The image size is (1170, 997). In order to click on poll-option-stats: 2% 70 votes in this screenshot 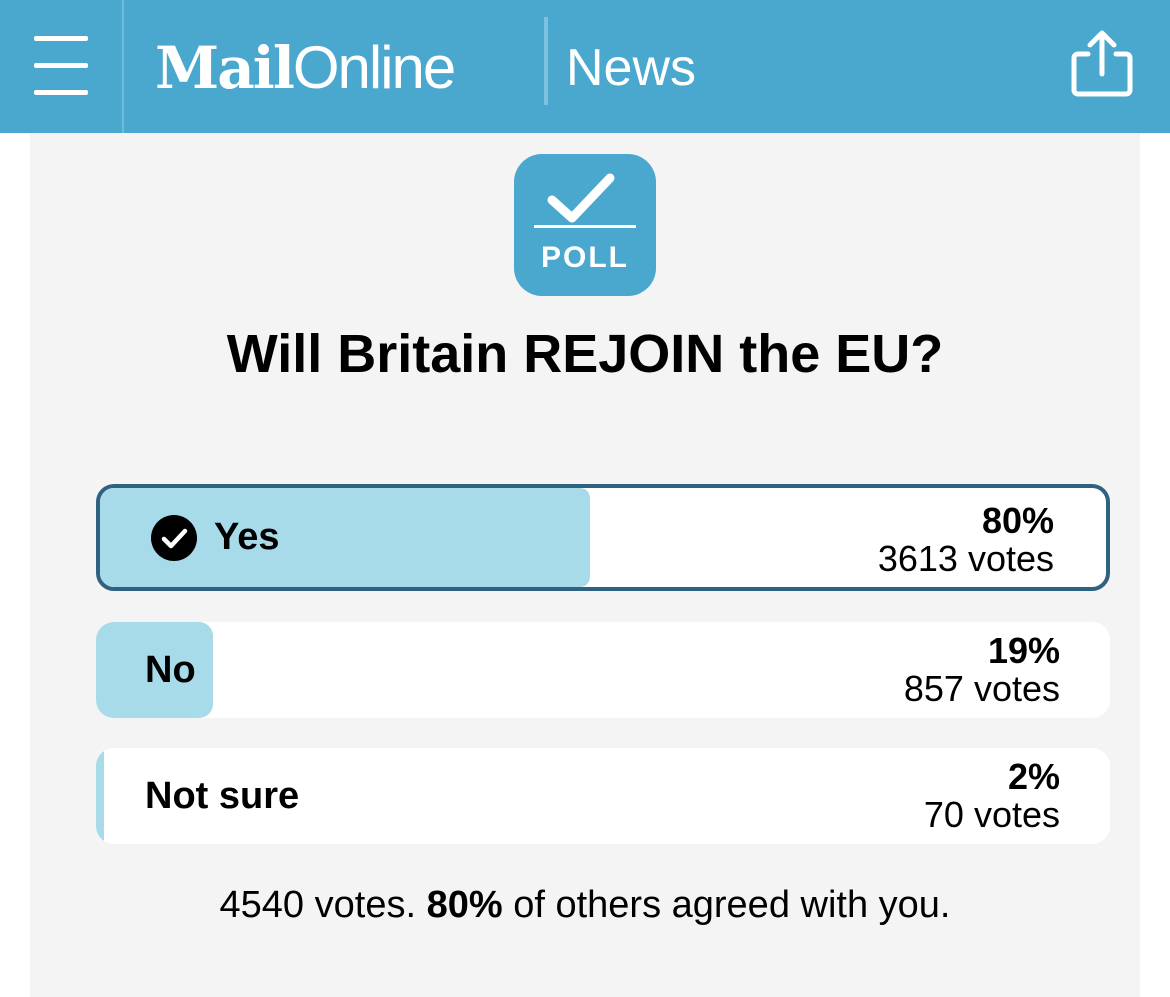, I will do `click(992, 796)`.